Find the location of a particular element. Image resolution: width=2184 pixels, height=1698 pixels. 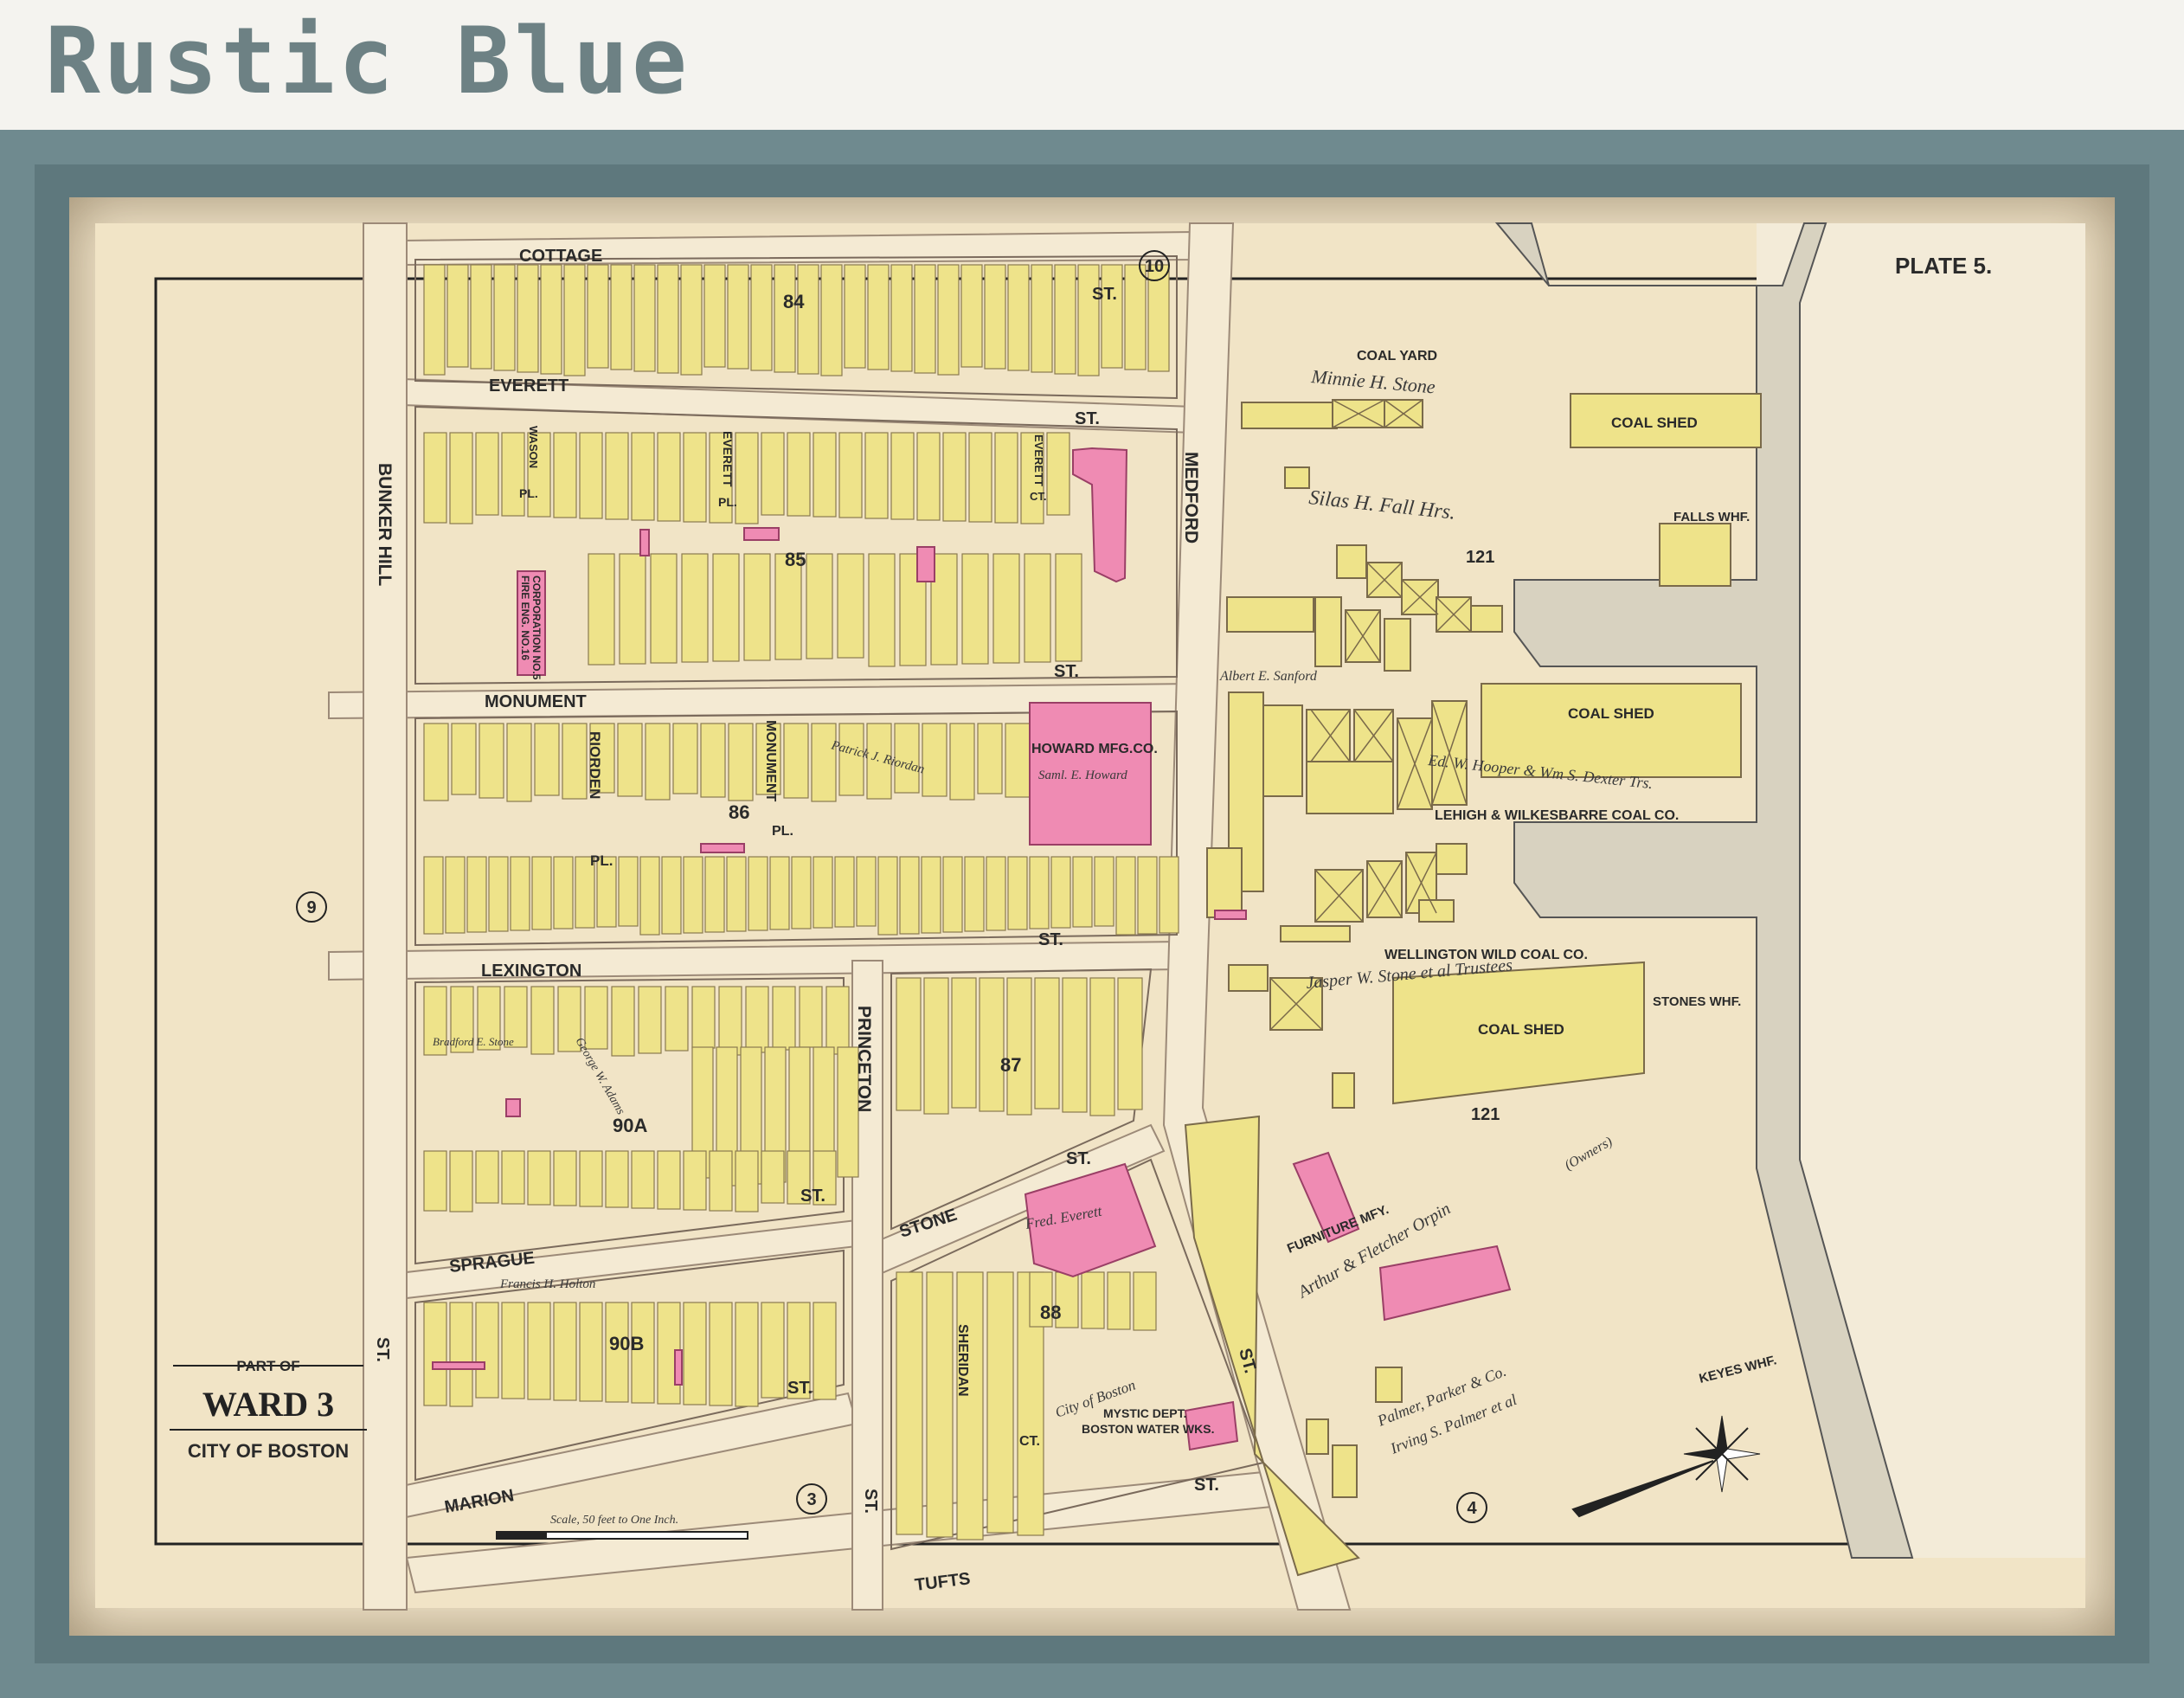

label-sheridan-ct: CT. is located at coordinates (1029, 1441).